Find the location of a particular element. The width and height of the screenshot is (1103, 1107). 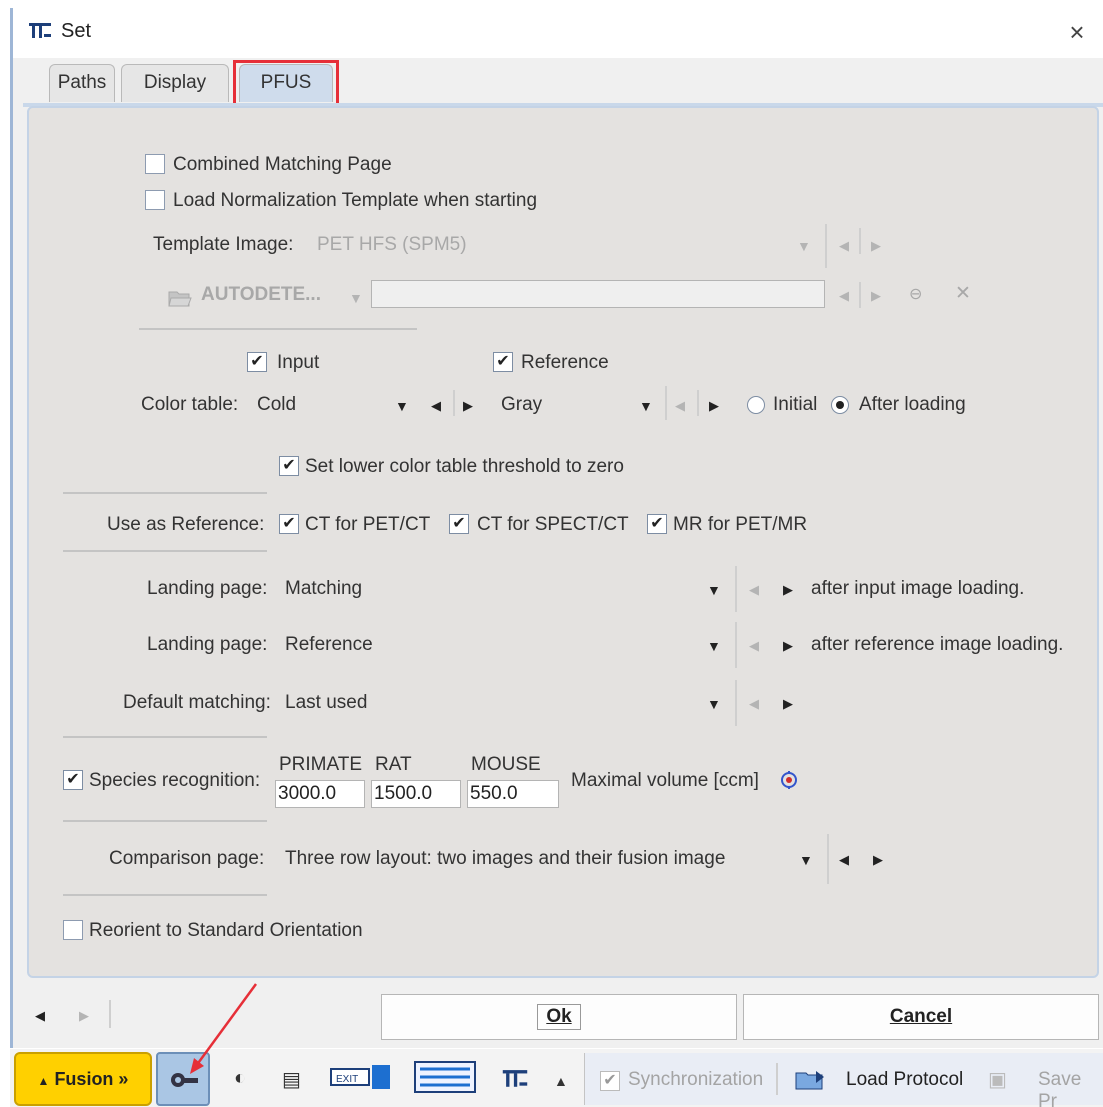

input-color-dropdown-icon: ▼ is located at coordinates (402, 406).